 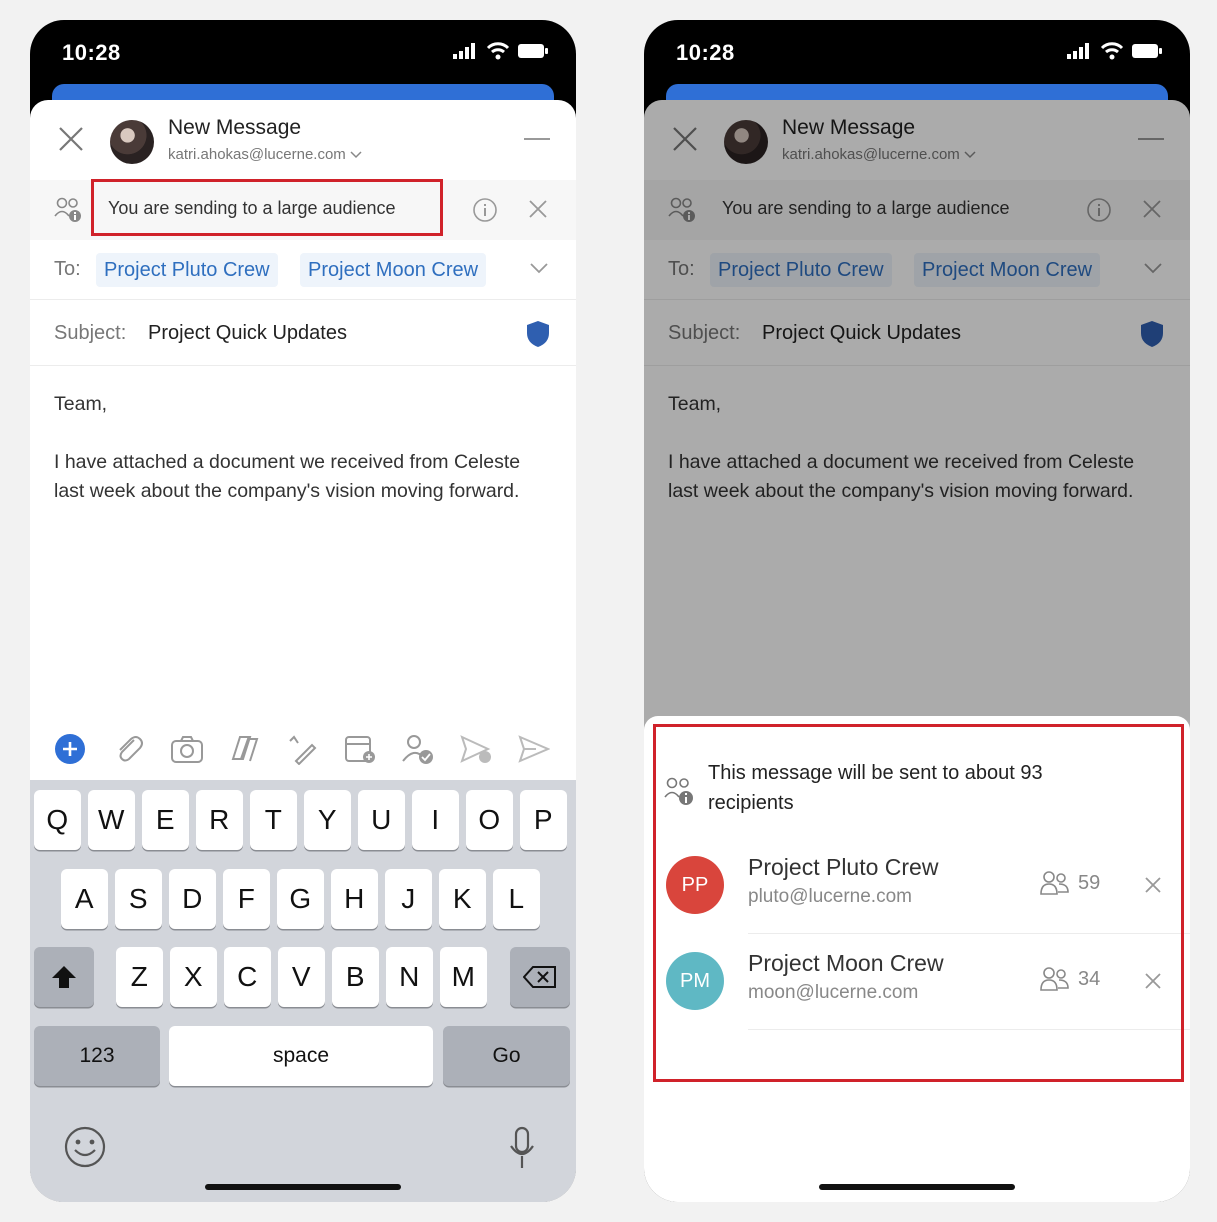 I want to click on account-selector: katri.ahokas@lucerne.com, so click(x=265, y=154).